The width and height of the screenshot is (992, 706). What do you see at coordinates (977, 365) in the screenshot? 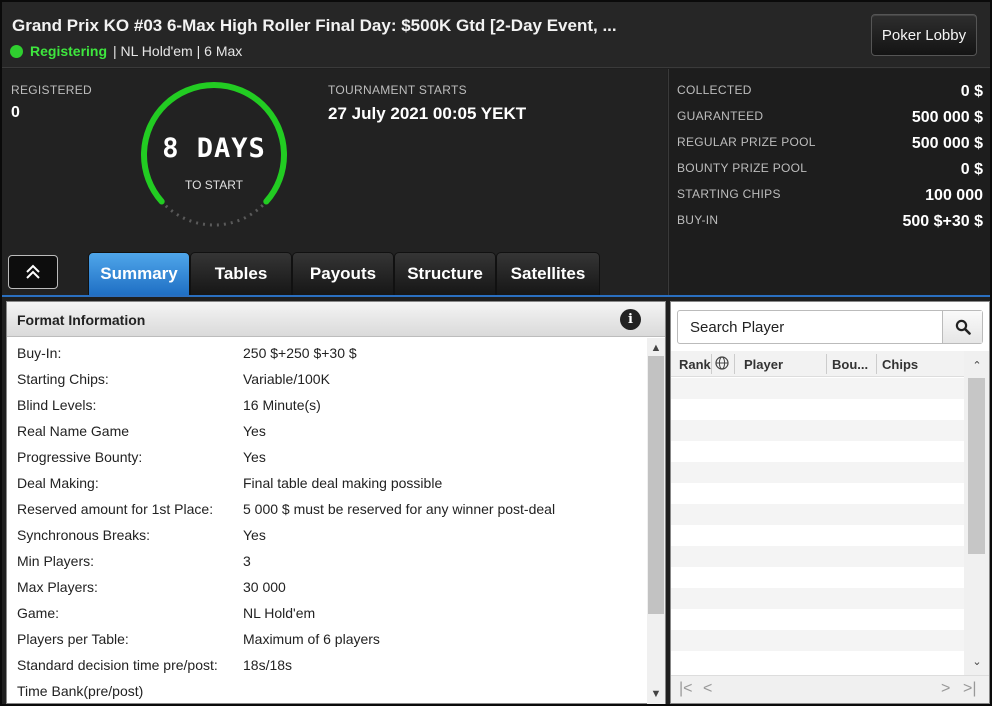
I see `scroll-up-icon: ⌃` at bounding box center [977, 365].